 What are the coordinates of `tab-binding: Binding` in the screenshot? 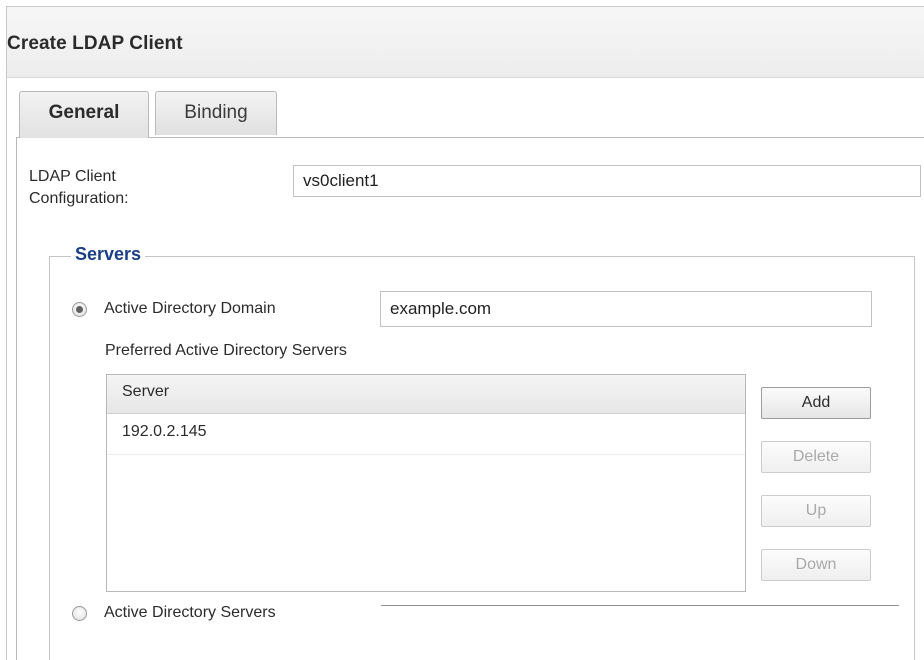 It's located at (216, 113).